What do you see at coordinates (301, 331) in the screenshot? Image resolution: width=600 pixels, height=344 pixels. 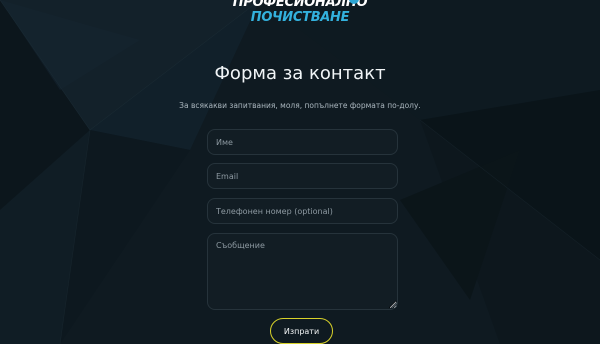 I see `submit-button: Изпрати` at bounding box center [301, 331].